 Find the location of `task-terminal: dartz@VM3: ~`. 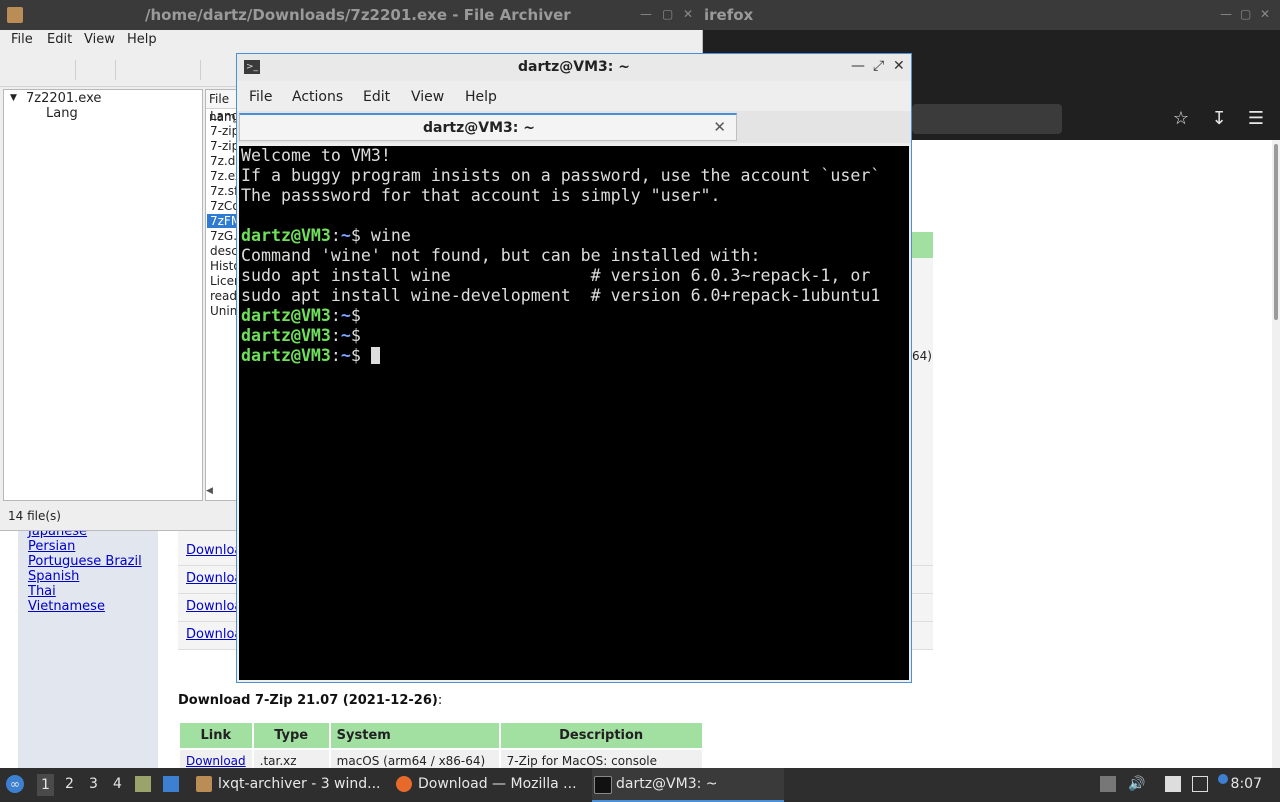

task-terminal: dartz@VM3: ~ is located at coordinates (688, 785).